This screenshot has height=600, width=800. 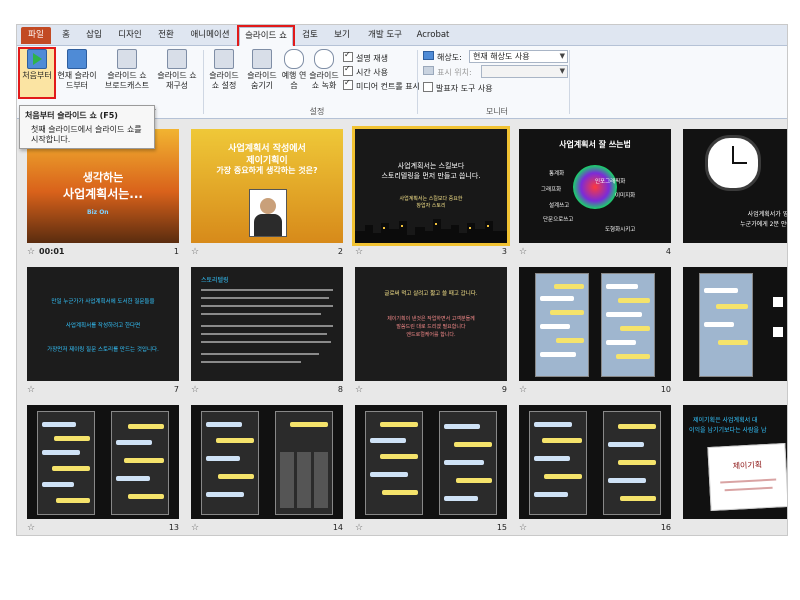 I want to click on slide-thumbnail-17: 제이기획은 사업계획서 대 이익을 남기기보다는 사람을 남 제이기획, so click(x=735, y=462).